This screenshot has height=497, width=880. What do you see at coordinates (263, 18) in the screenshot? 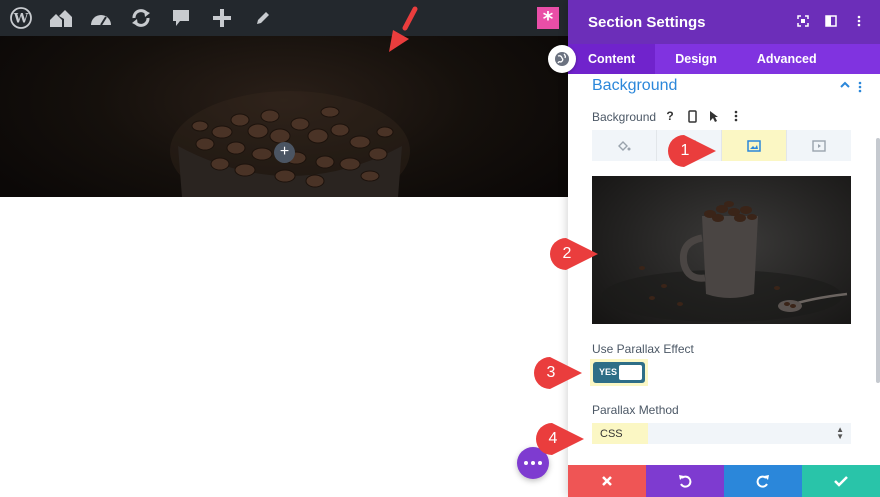
I see `edit-icon` at bounding box center [263, 18].